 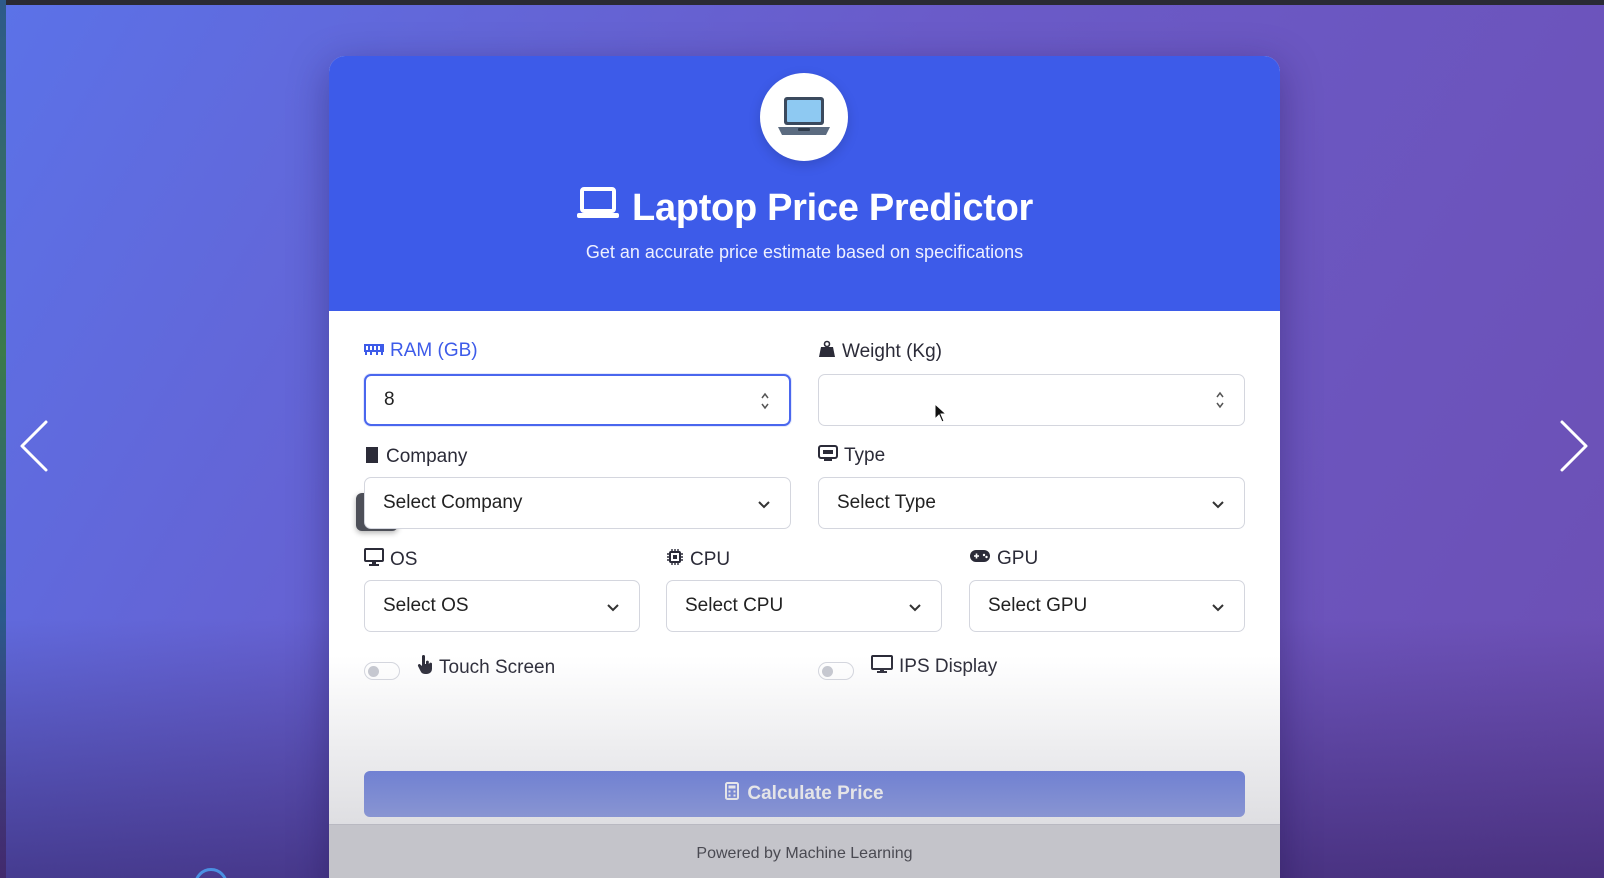 I want to click on gpu-label: GPU, so click(x=1003, y=559).